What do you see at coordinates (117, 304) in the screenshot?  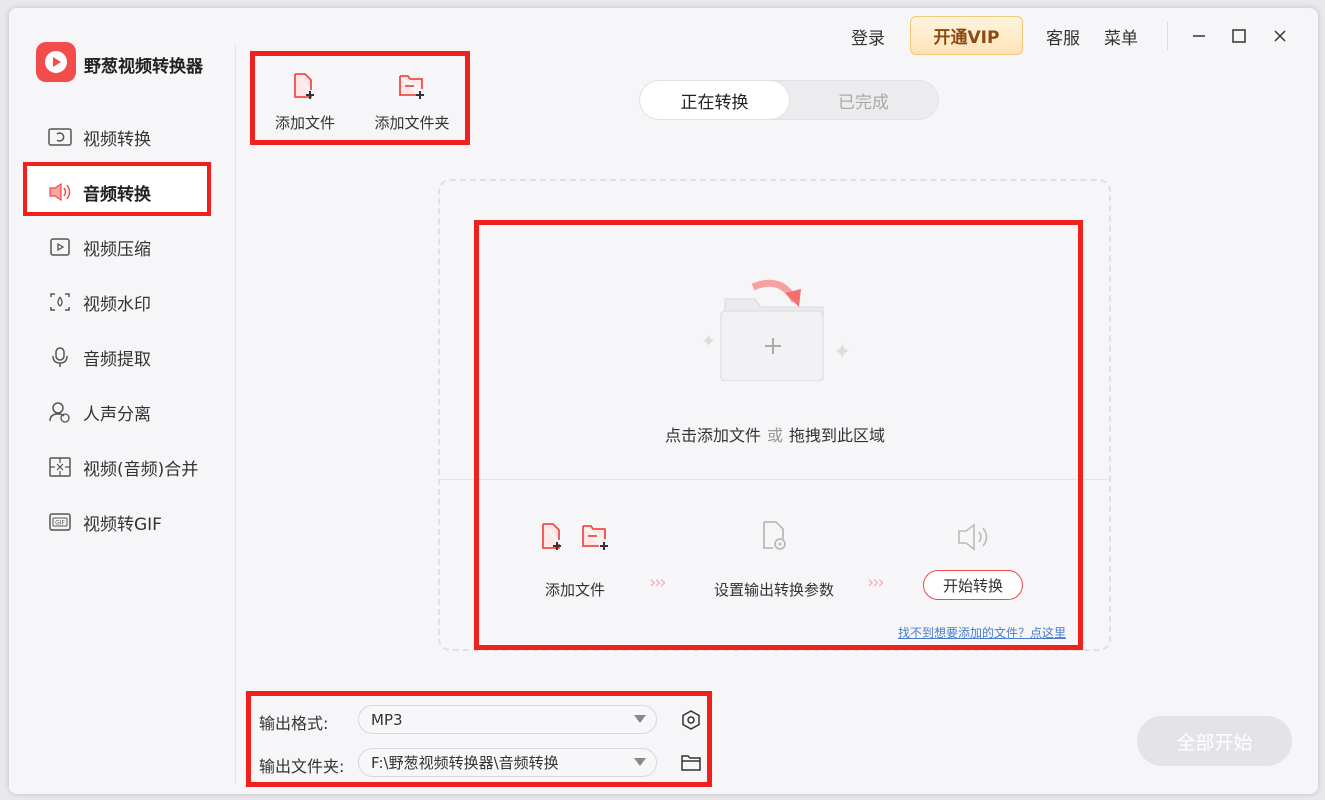 I see `sidebar-item-label: 视频水印` at bounding box center [117, 304].